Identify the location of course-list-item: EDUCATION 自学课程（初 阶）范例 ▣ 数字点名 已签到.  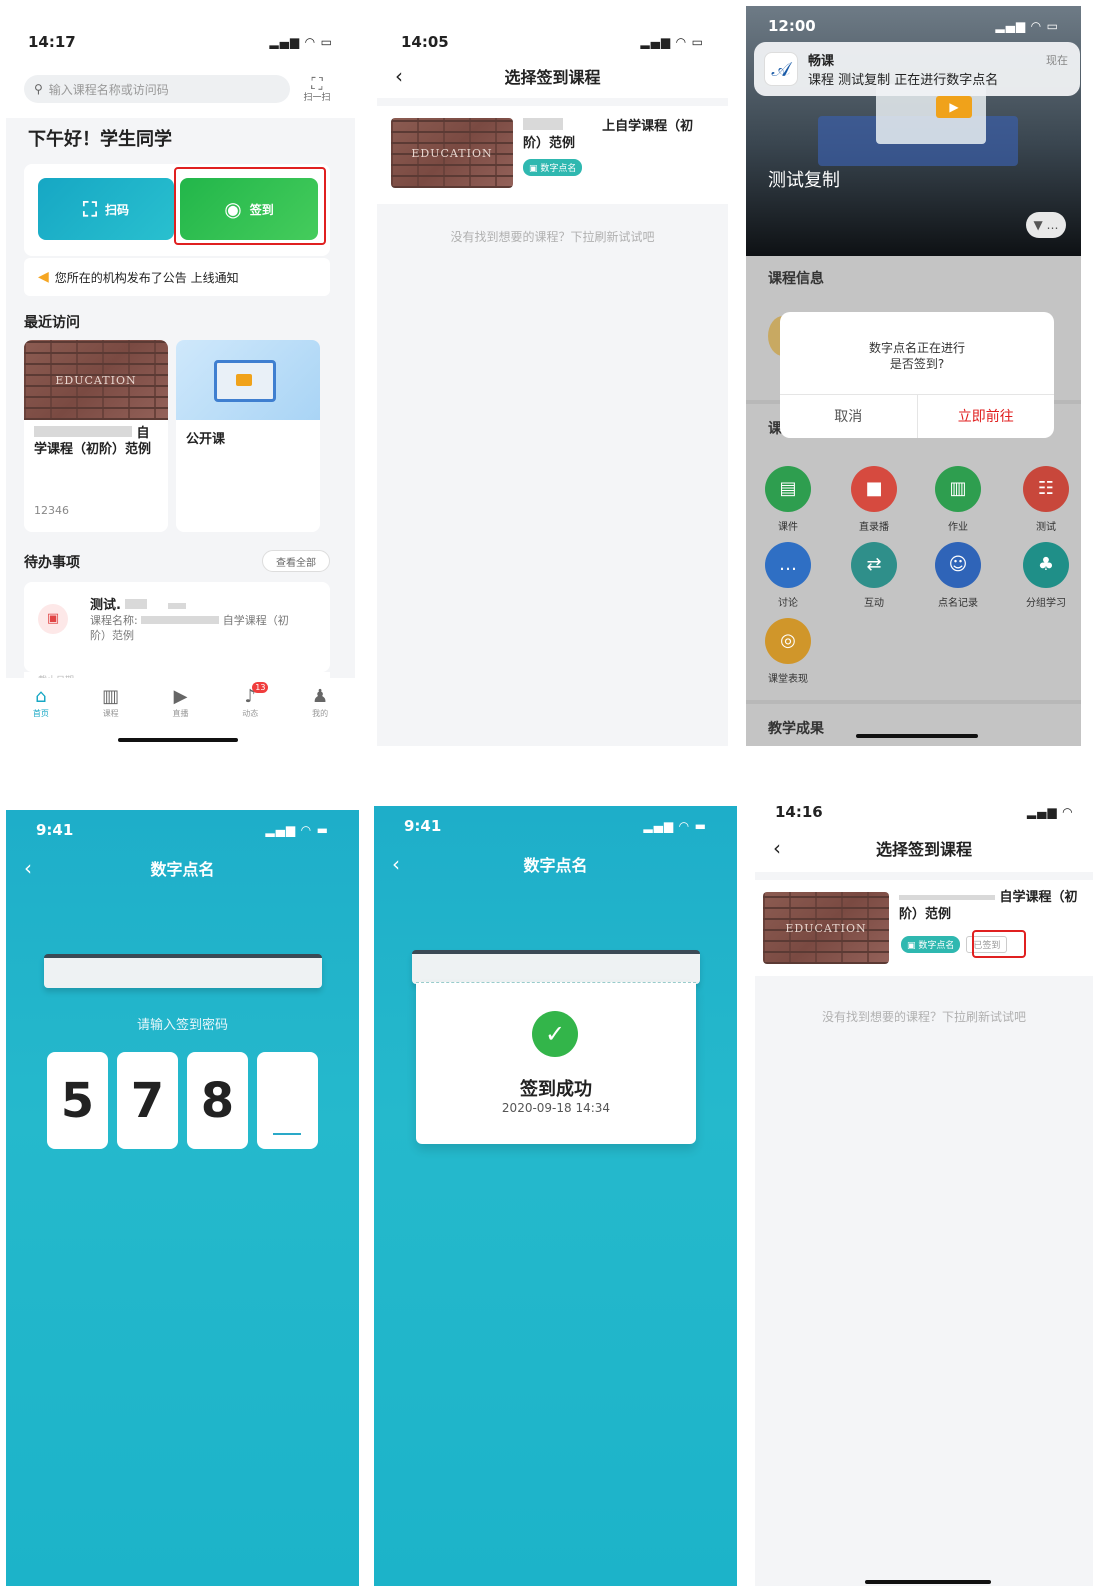
(924, 928).